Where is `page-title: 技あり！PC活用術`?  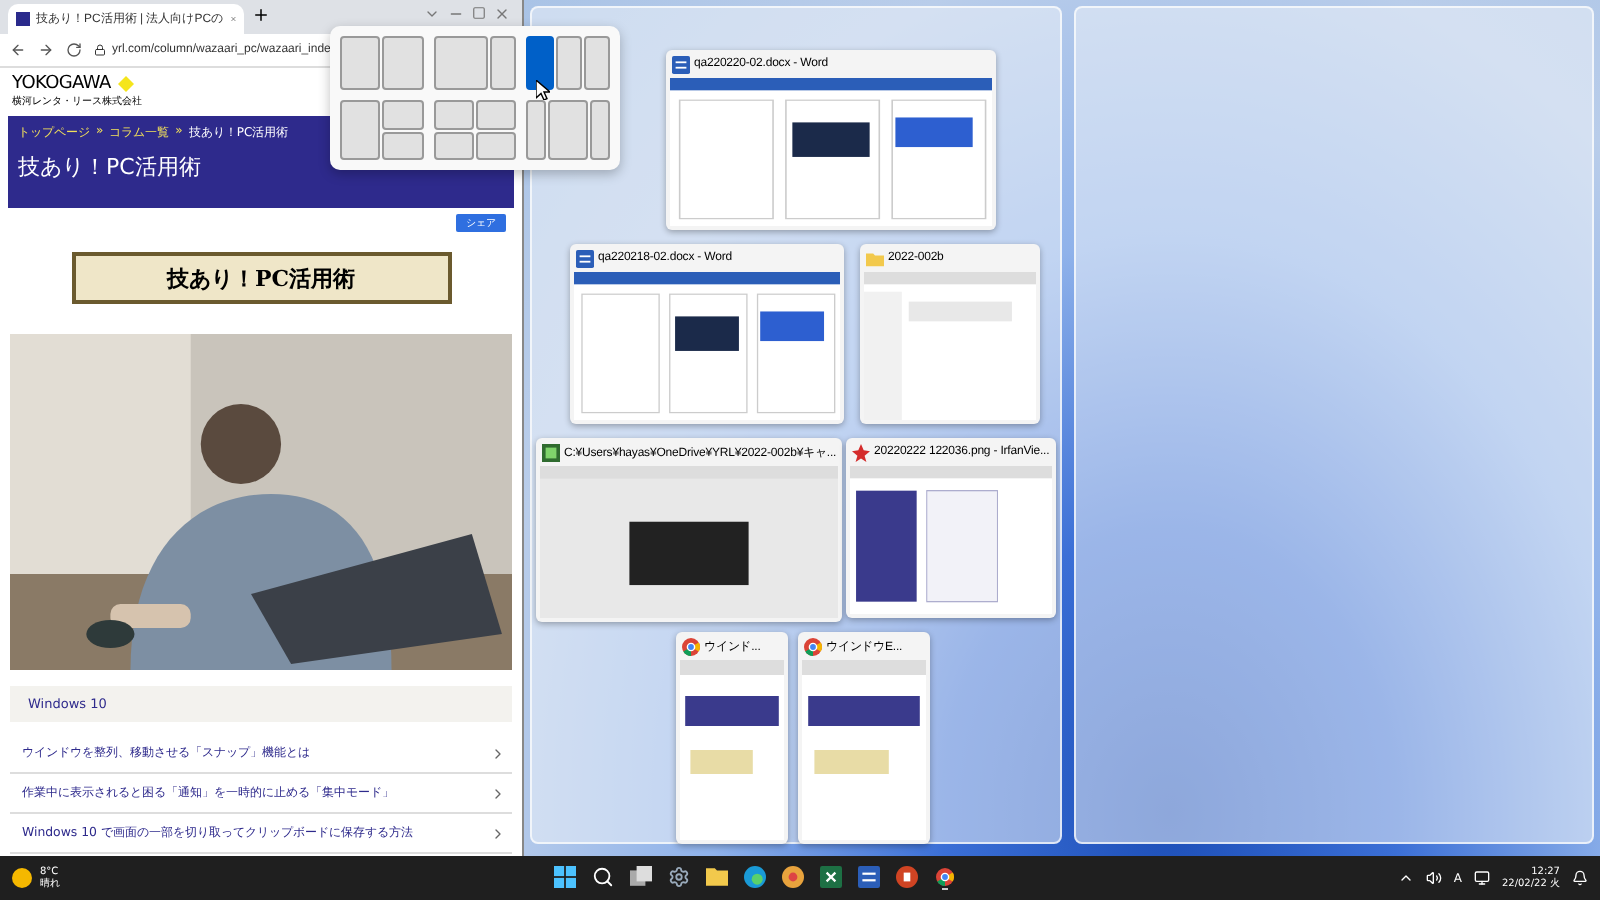 page-title: 技あり！PC活用術 is located at coordinates (110, 167).